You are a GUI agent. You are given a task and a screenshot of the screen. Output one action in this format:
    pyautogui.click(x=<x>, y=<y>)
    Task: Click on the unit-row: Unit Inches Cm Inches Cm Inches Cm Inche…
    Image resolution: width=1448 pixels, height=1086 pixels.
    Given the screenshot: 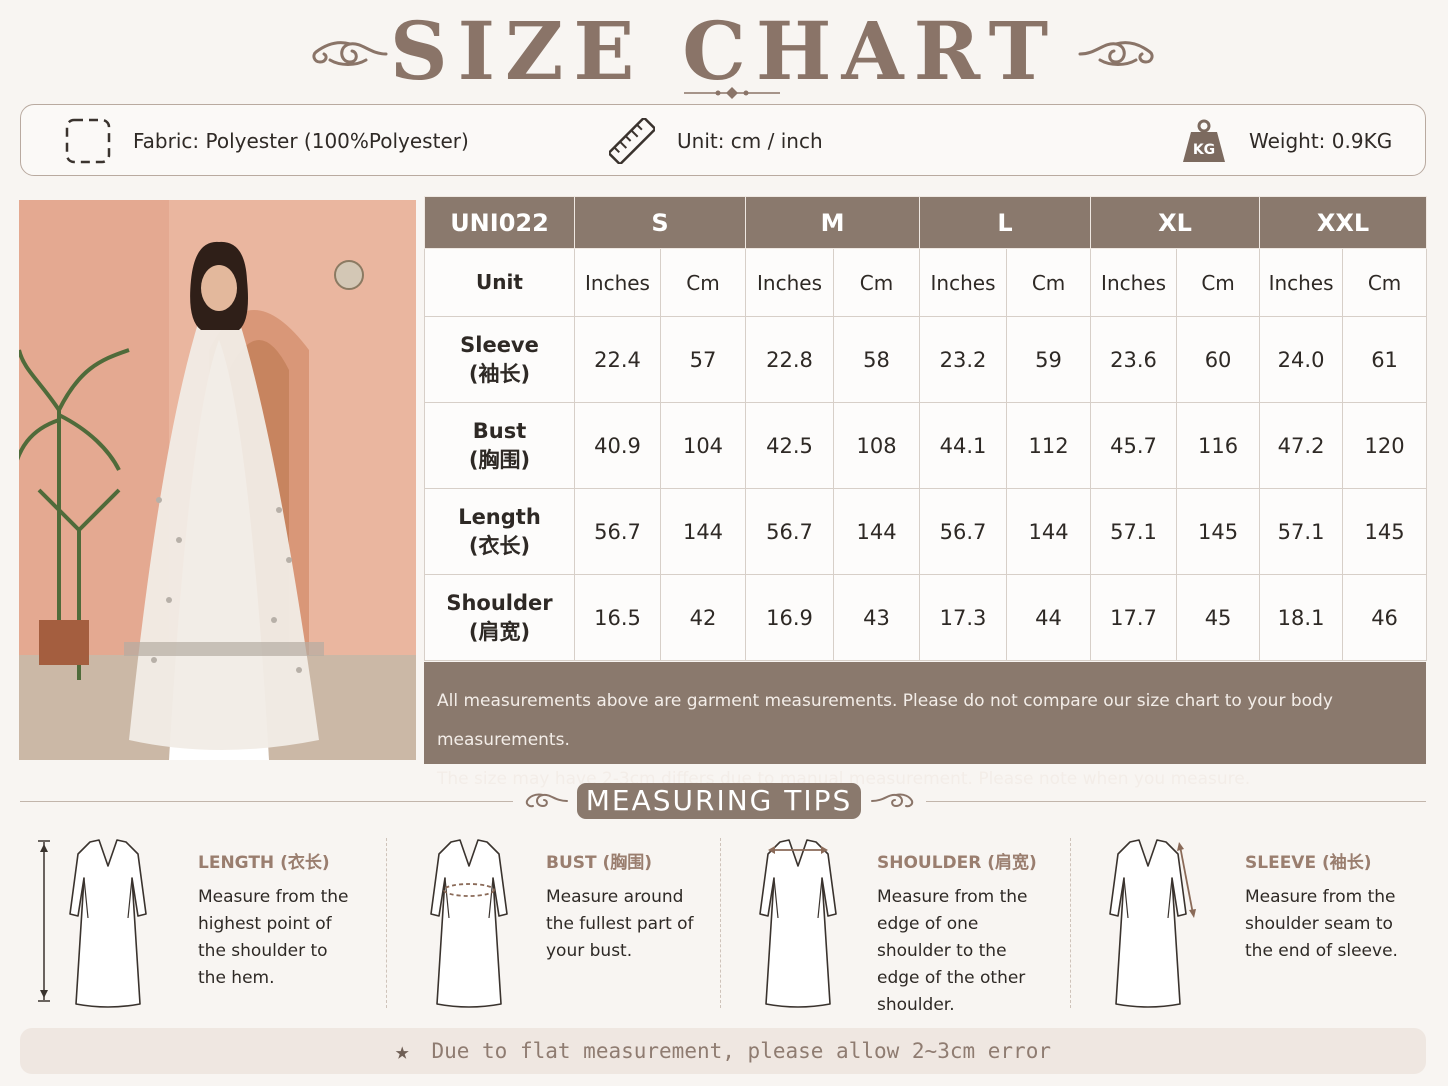 What is the action you would take?
    pyautogui.click(x=926, y=282)
    